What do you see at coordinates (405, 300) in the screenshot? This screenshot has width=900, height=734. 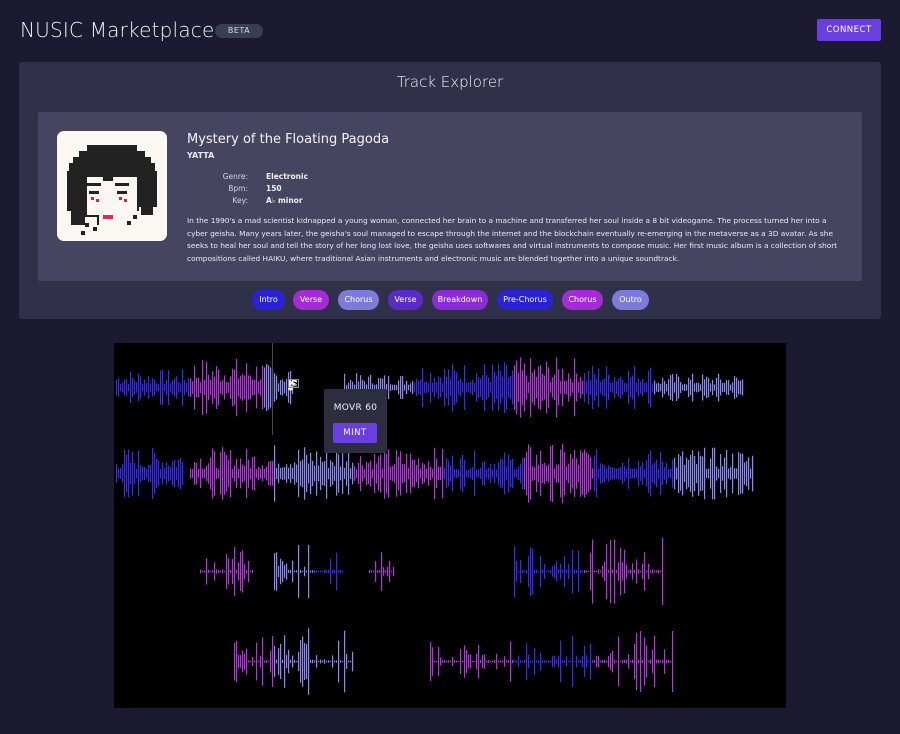 I see `section-pill-verse-2: Verse` at bounding box center [405, 300].